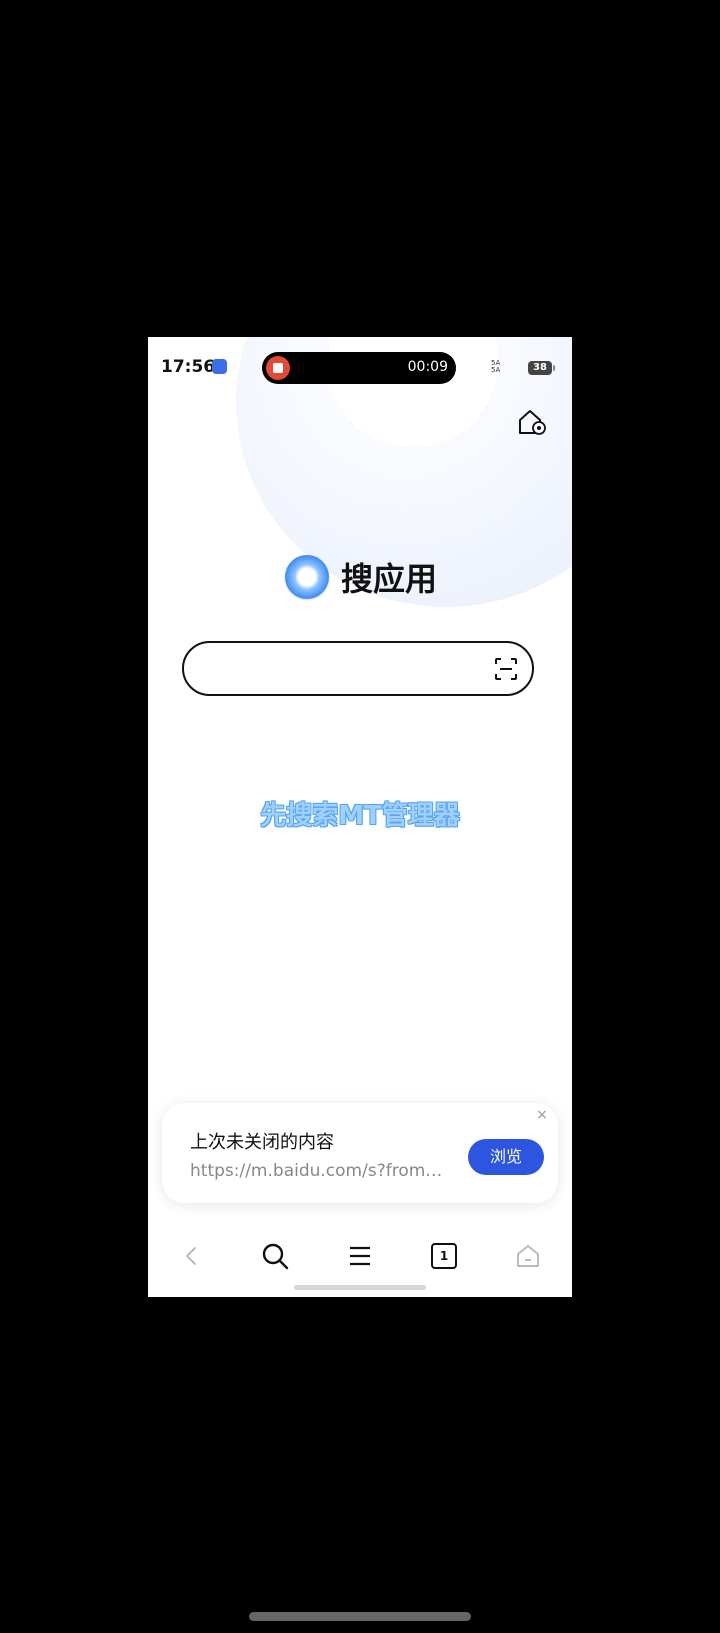  I want to click on home-icon, so click(528, 1256).